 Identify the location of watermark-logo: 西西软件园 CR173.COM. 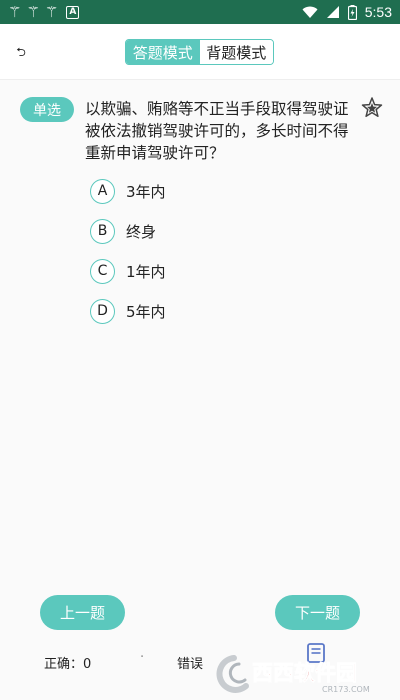
(293, 674).